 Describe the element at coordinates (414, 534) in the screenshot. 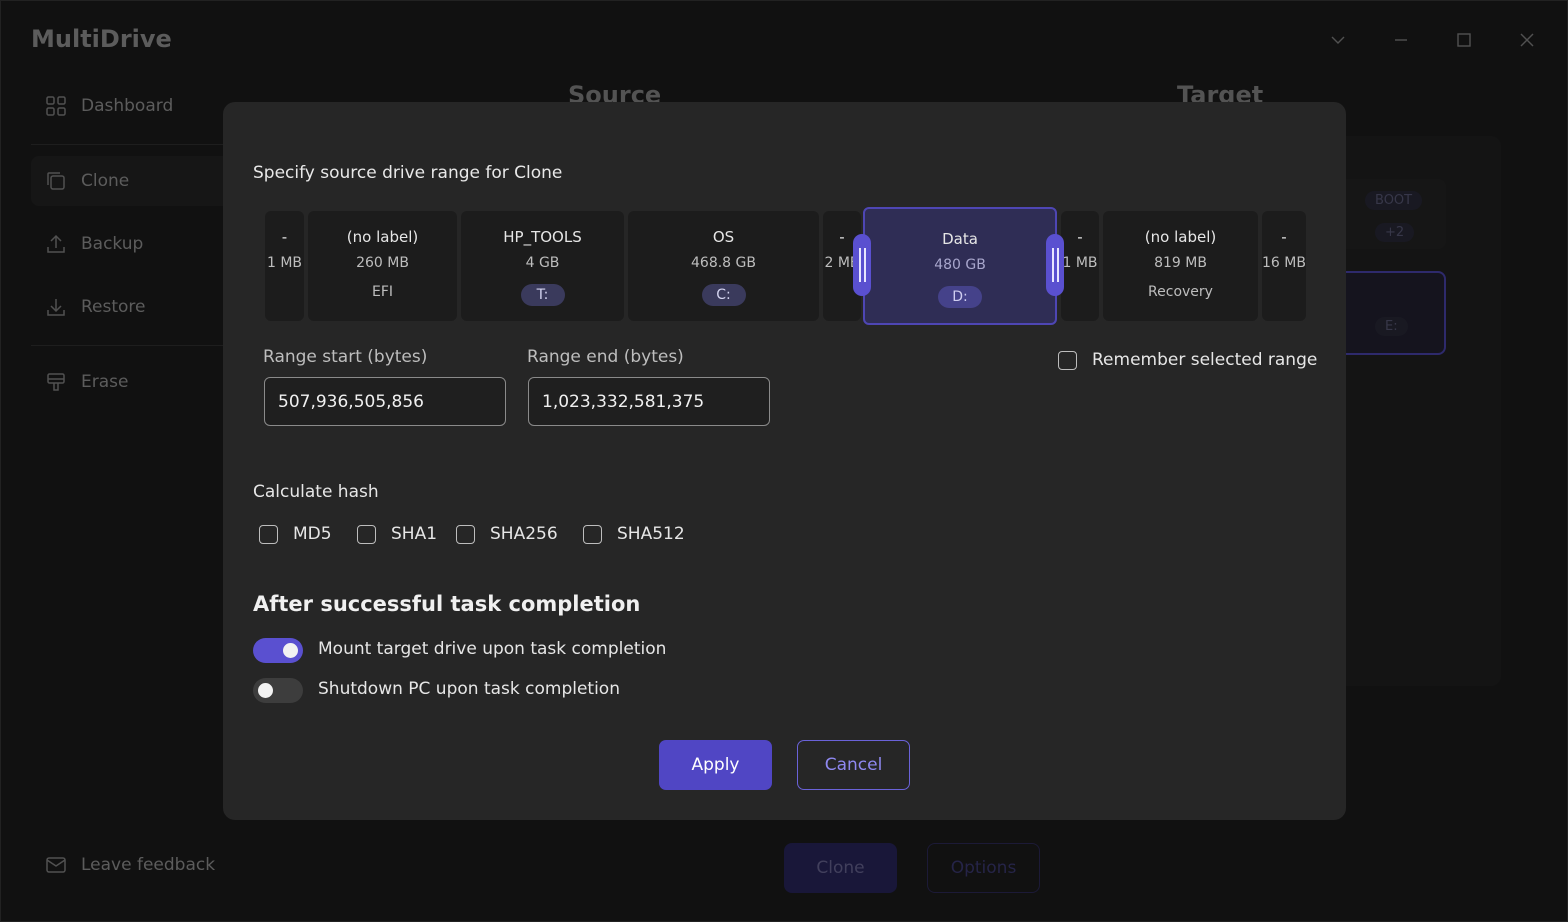

I see `sha1-label: SHA1` at that location.